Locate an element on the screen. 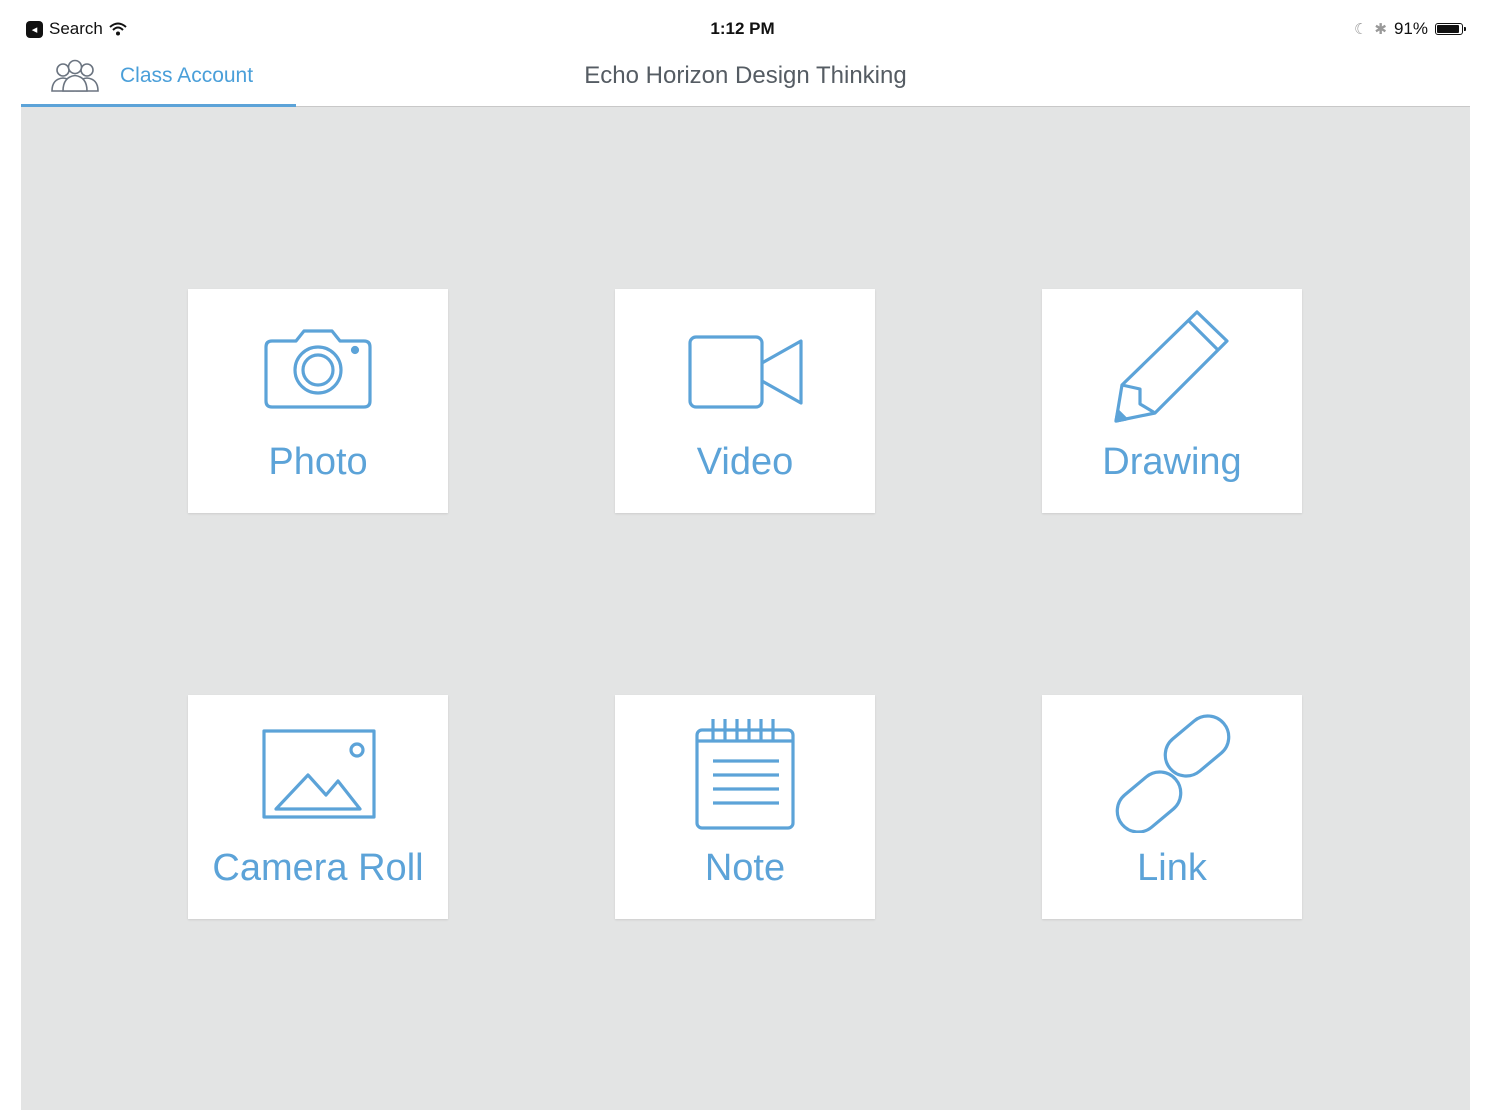 The image size is (1485, 1110). status-time: 1:12 PM is located at coordinates (742, 28).